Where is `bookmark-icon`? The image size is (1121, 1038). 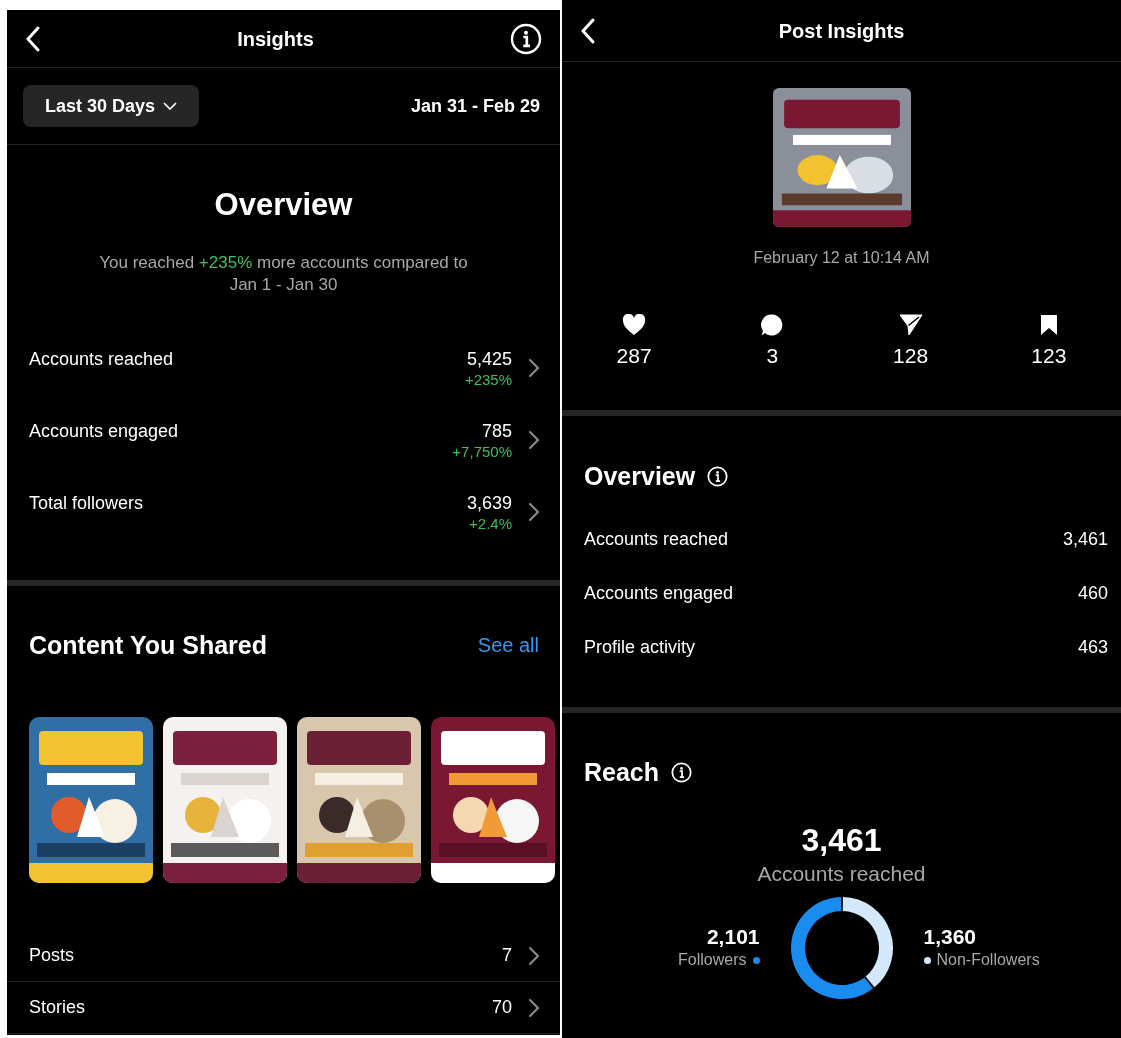 bookmark-icon is located at coordinates (1048, 325).